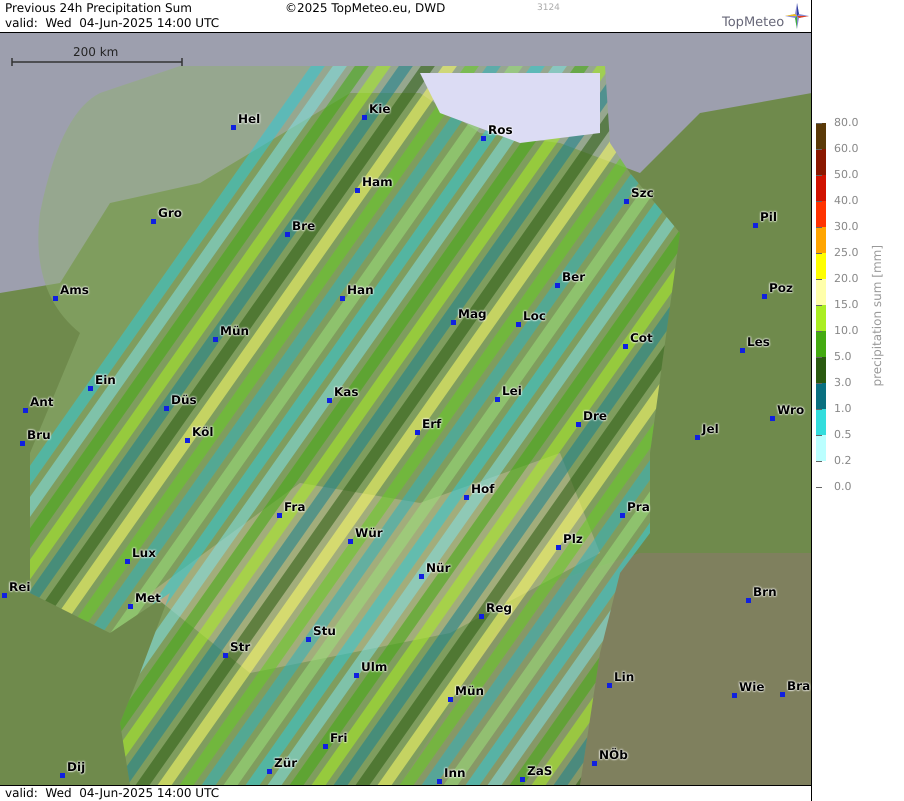  I want to click on city-label: Bru, so click(39, 435).